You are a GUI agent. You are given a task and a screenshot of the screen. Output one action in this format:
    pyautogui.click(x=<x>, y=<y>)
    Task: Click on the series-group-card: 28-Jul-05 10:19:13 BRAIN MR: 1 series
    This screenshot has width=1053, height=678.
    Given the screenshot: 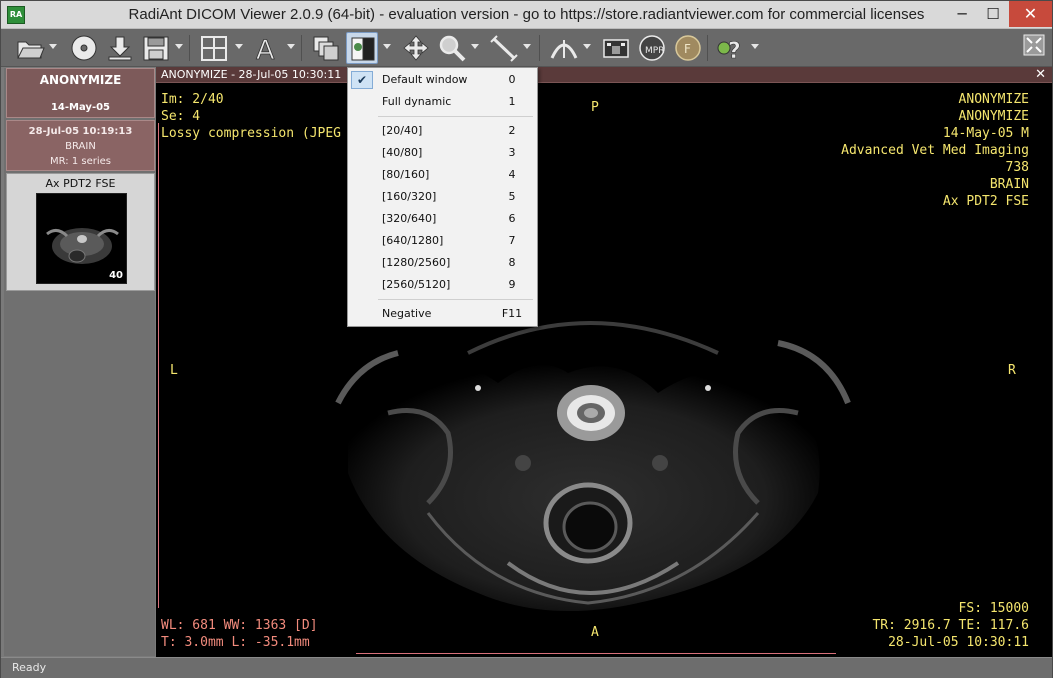 What is the action you would take?
    pyautogui.click(x=80, y=145)
    